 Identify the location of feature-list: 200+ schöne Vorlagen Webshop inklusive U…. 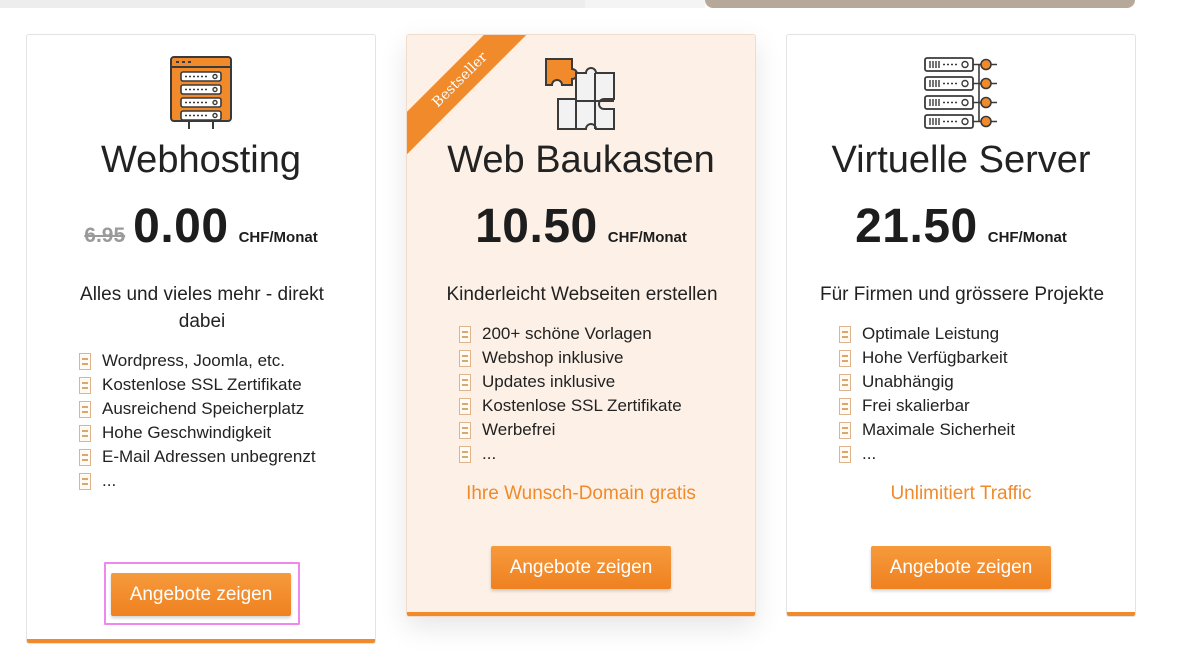
(570, 394).